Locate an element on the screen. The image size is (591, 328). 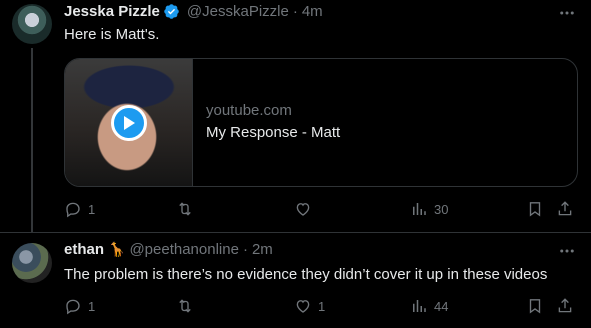
tweet-text: Here is Matt's. is located at coordinates (112, 34).